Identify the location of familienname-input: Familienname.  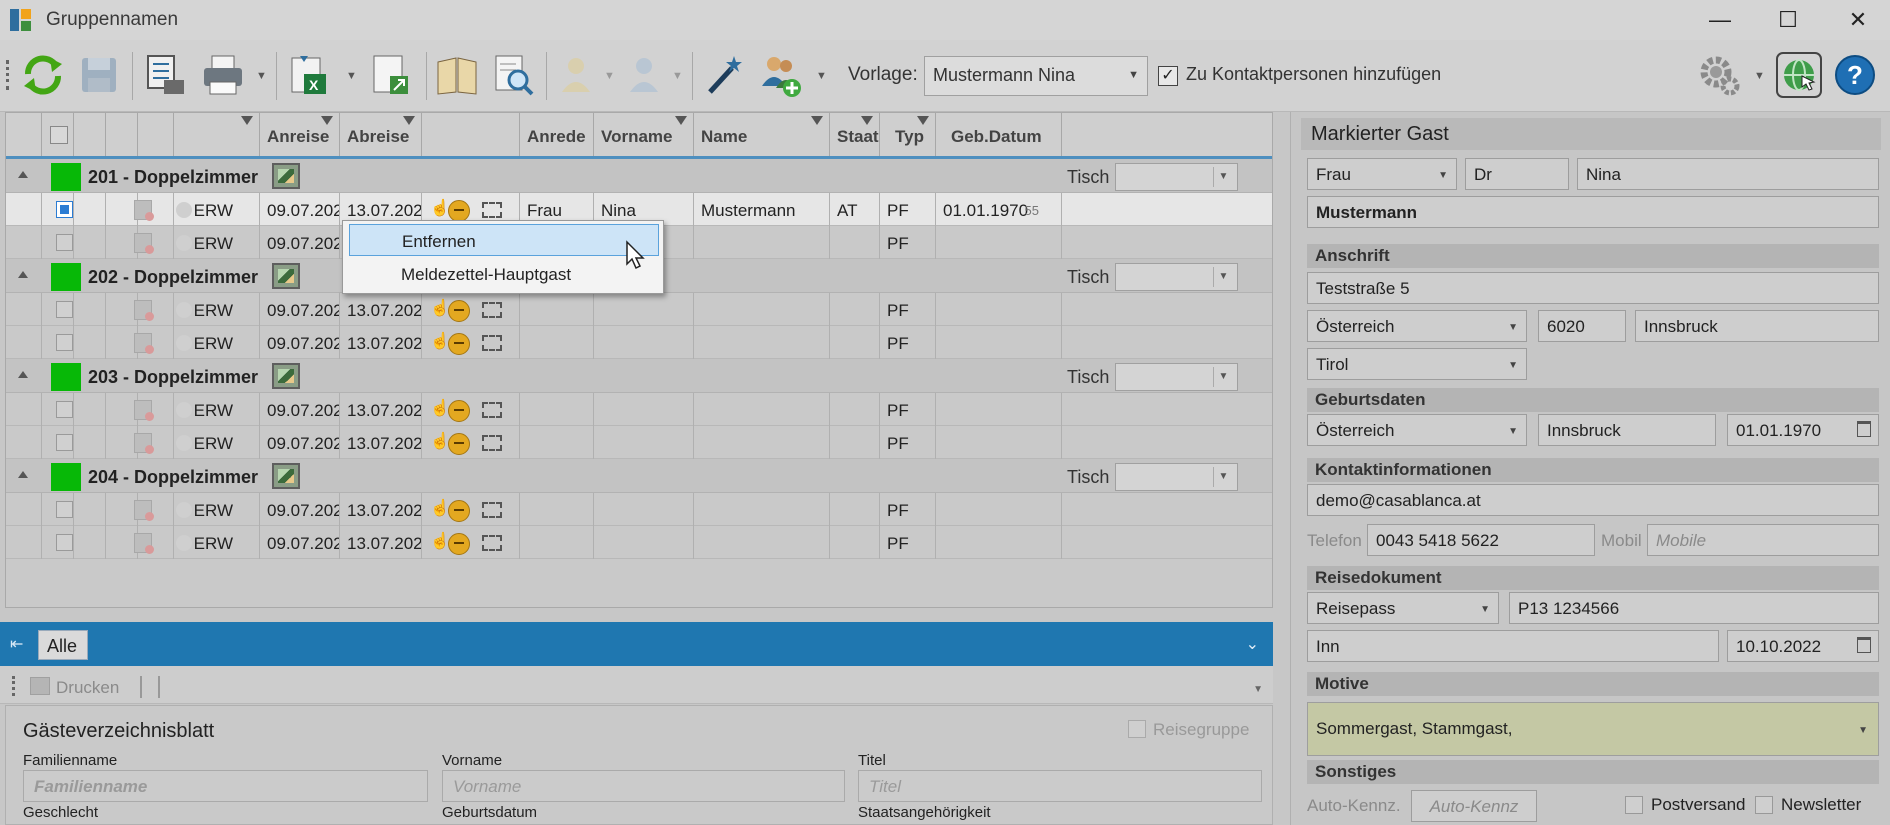
(225, 786).